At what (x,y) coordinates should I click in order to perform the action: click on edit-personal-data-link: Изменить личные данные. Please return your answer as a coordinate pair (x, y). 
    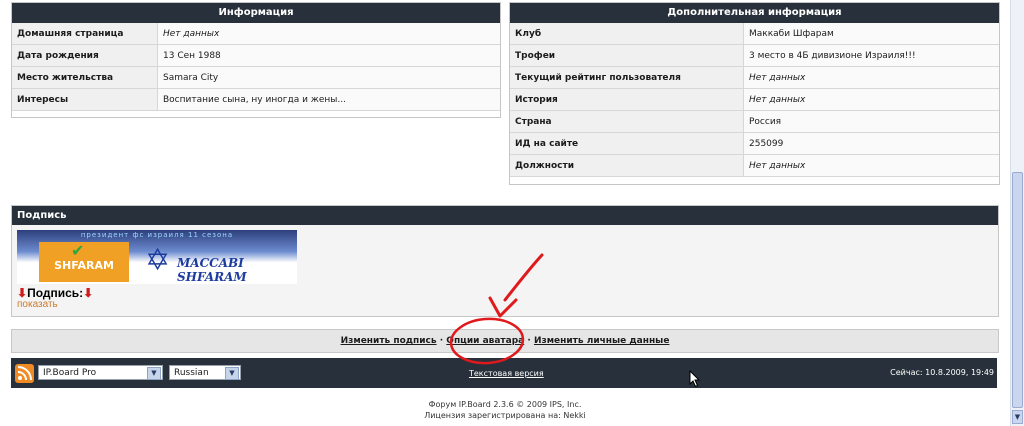
    Looking at the image, I should click on (601, 341).